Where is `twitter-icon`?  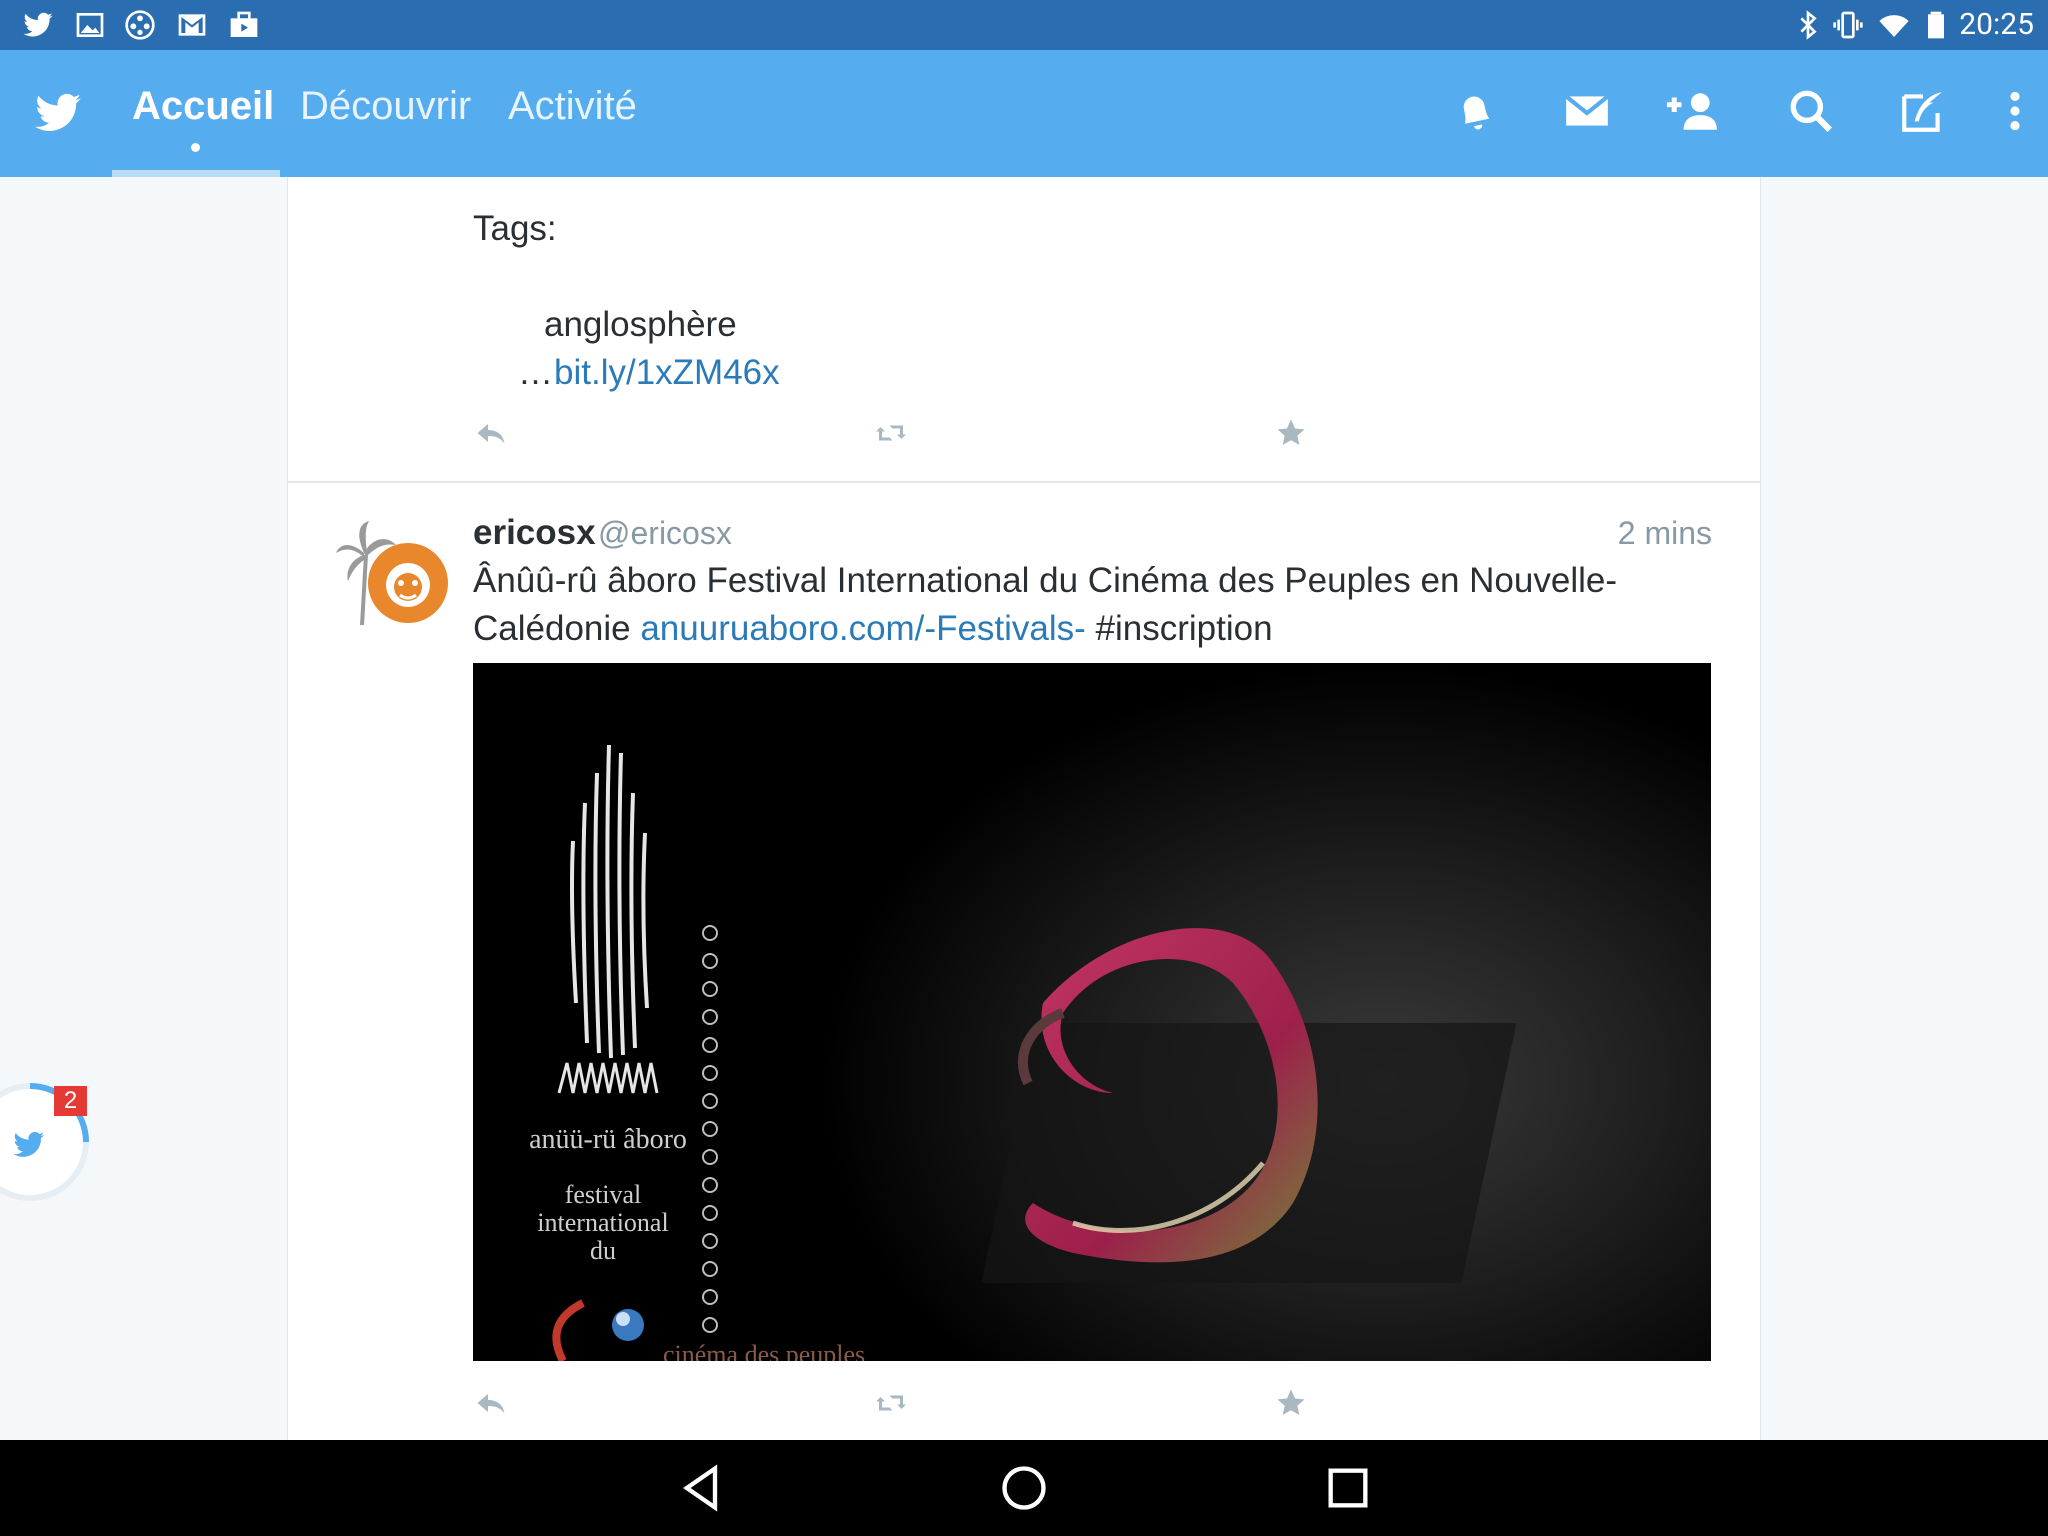
twitter-icon is located at coordinates (38, 24).